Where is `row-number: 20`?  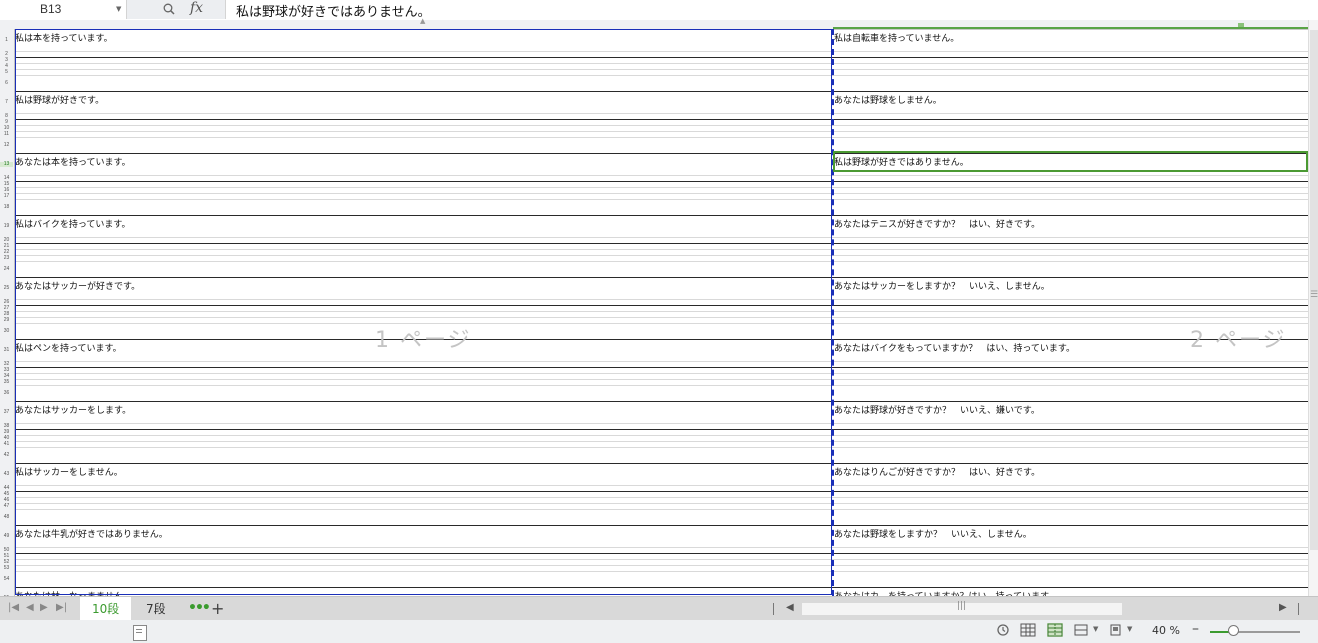 row-number: 20 is located at coordinates (6, 240).